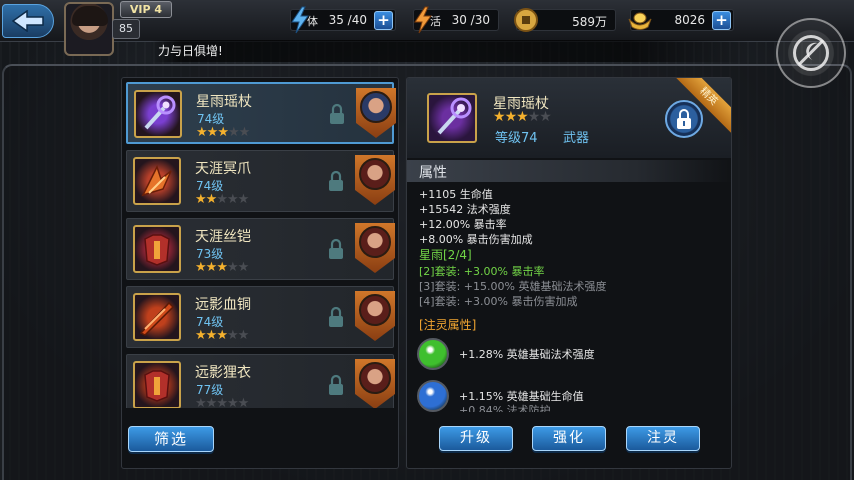 This screenshot has height=480, width=854. I want to click on staff-icon, so click(454, 116).